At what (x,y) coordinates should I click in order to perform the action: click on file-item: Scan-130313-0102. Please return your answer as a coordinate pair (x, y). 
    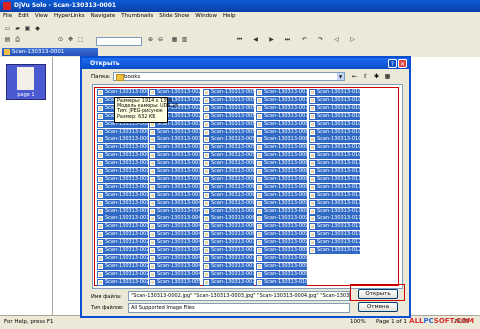
    Looking at the image, I should click on (334, 100).